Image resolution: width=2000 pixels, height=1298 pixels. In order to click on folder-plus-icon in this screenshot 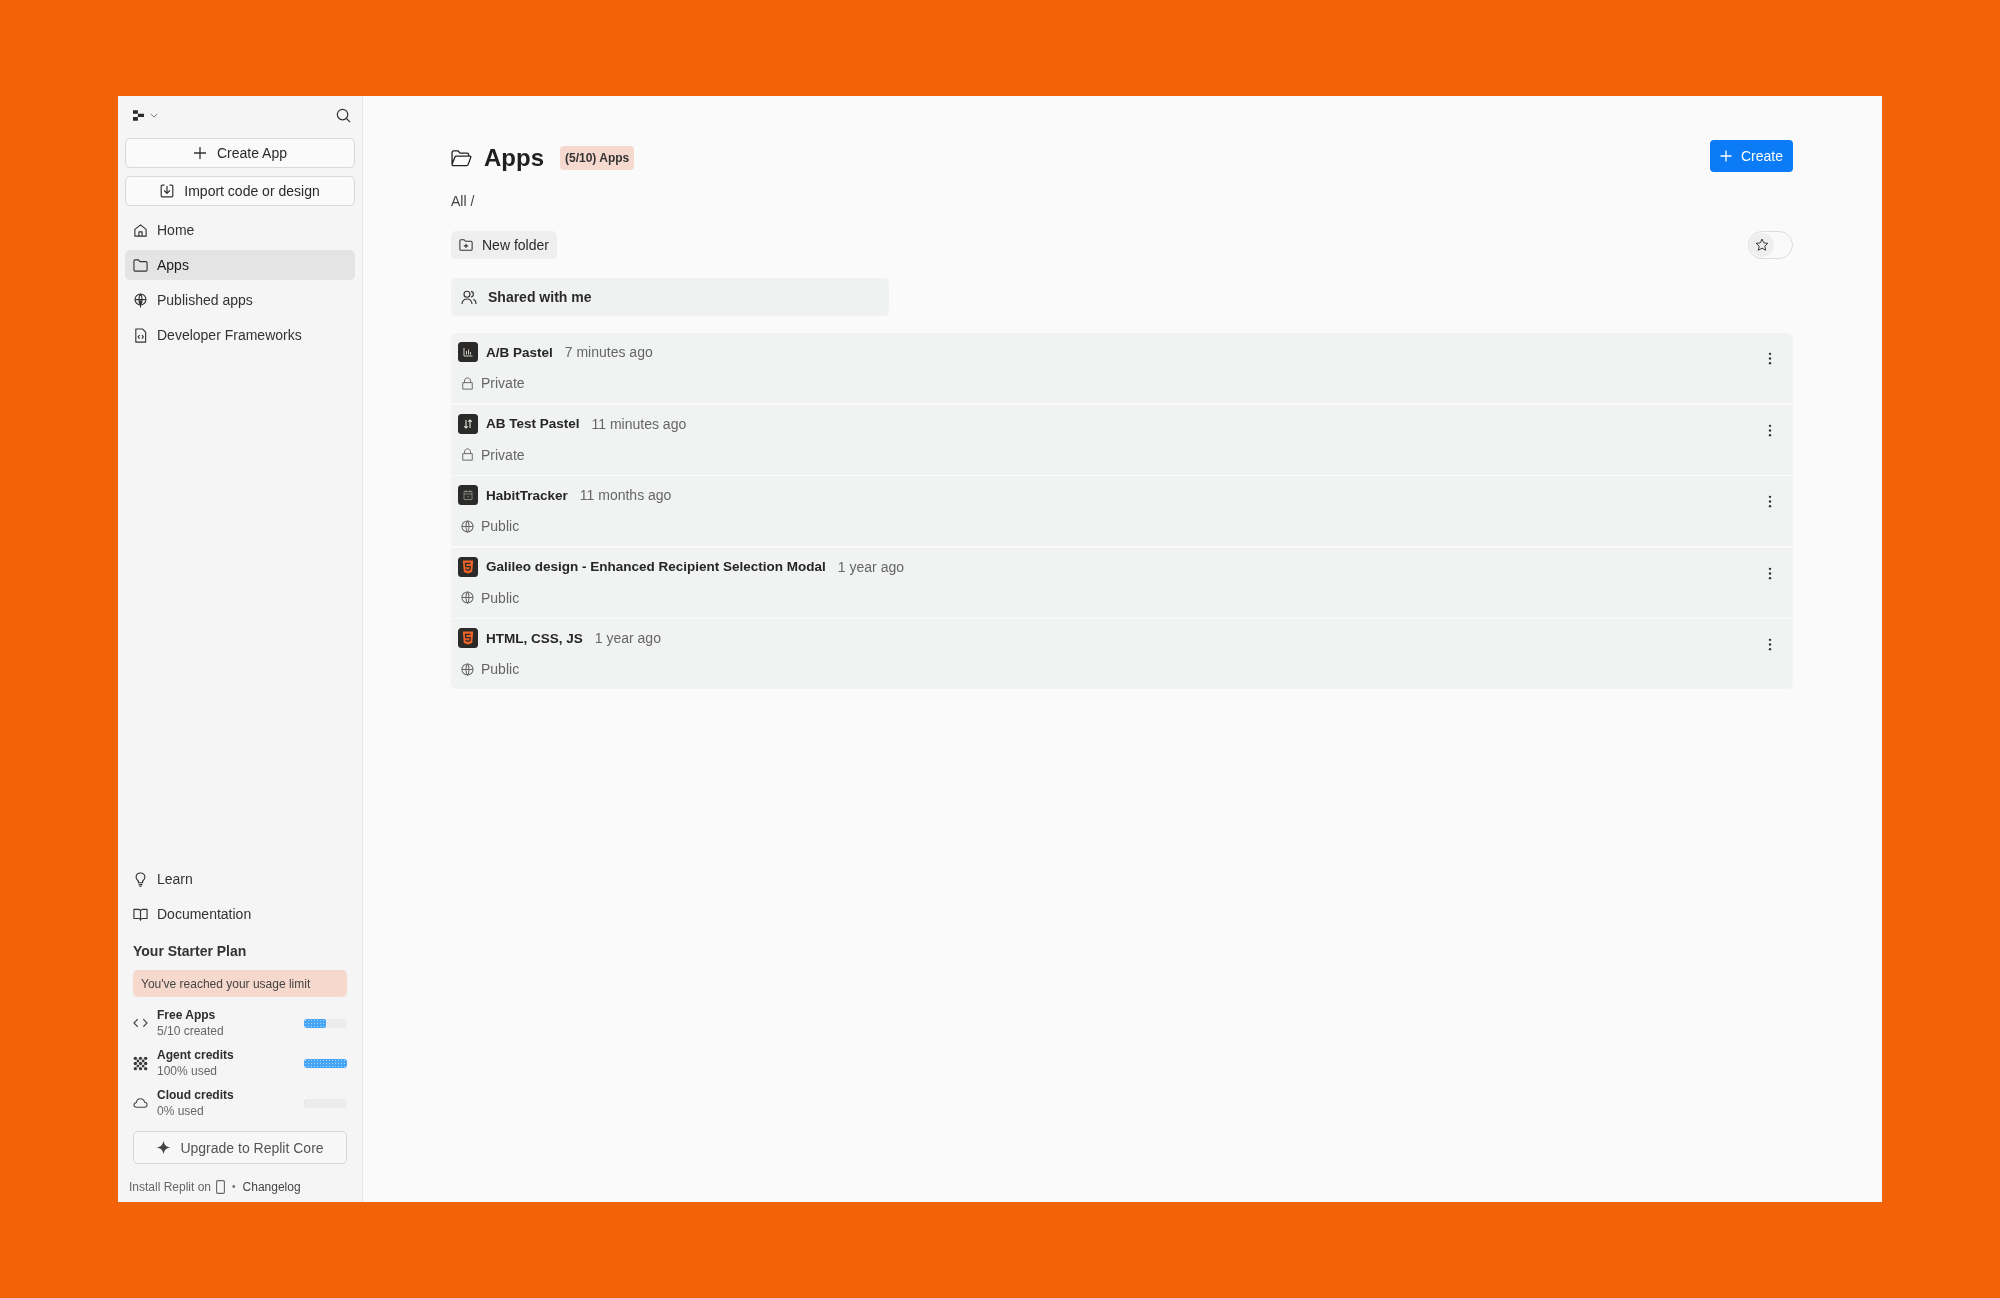, I will do `click(466, 245)`.